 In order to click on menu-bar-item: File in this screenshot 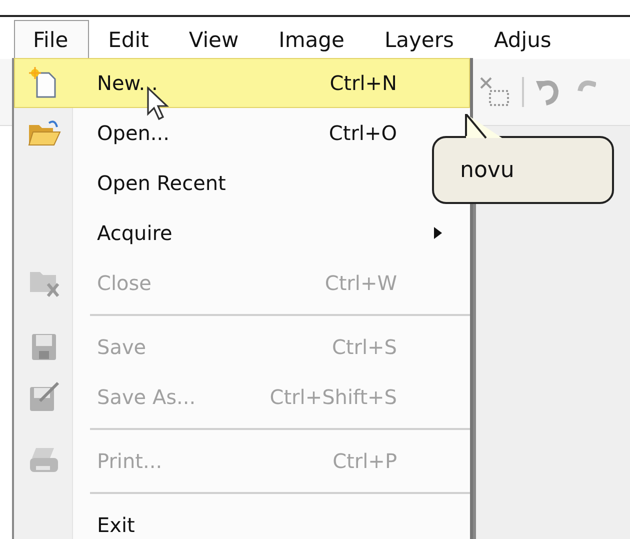, I will do `click(52, 39)`.